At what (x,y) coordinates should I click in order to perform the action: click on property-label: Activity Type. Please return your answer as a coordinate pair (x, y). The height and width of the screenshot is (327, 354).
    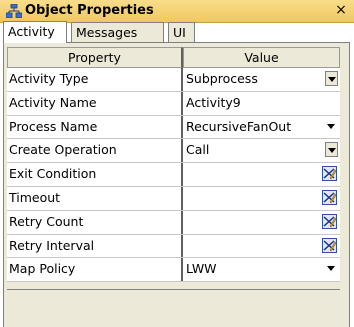
    Looking at the image, I should click on (95, 79).